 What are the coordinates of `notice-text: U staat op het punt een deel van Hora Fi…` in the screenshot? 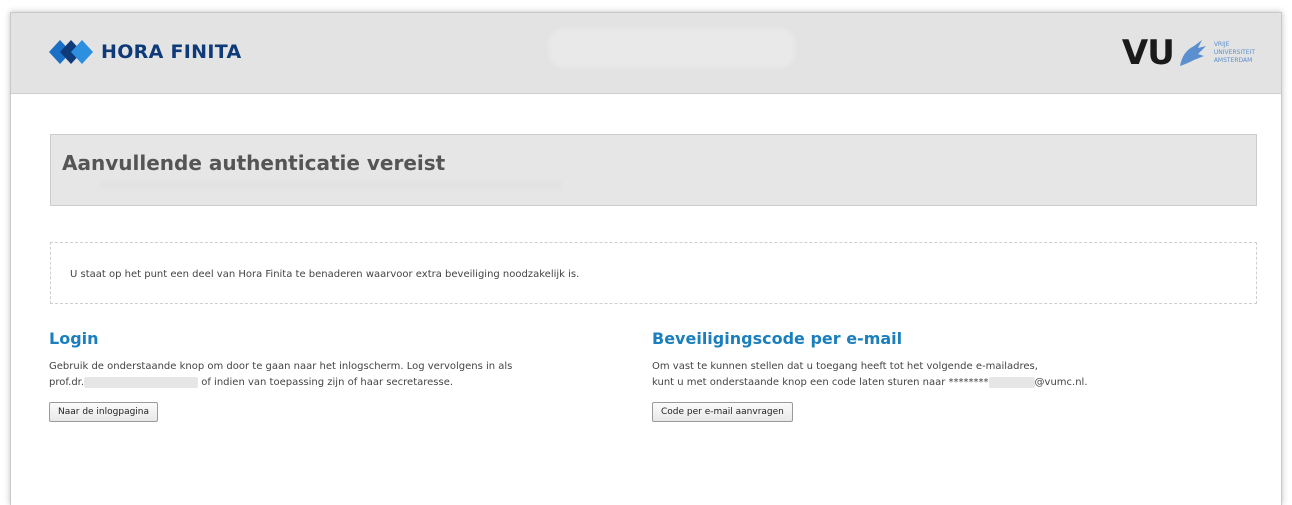 It's located at (325, 274).